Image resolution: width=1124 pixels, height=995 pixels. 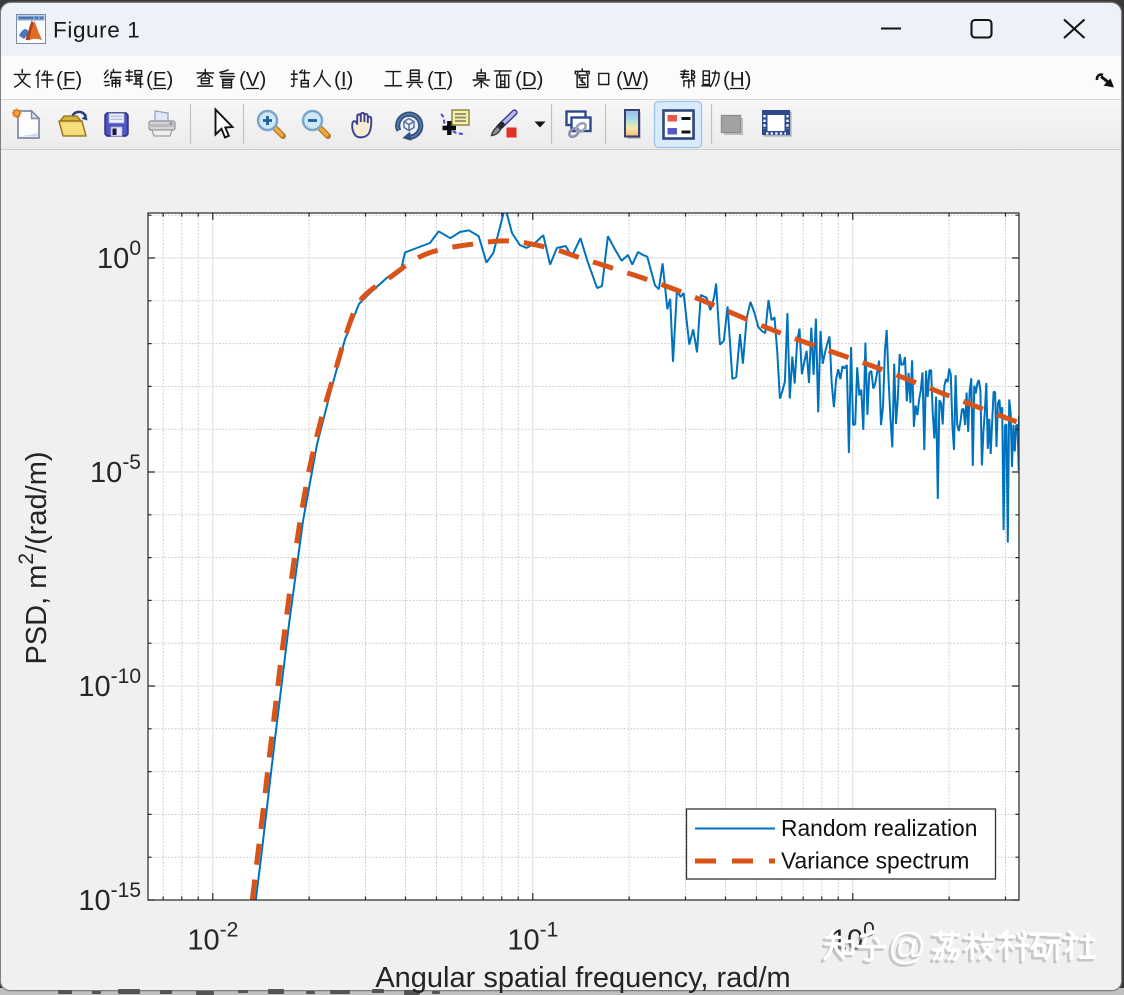 I want to click on svg-text: Random realization, so click(x=879, y=828).